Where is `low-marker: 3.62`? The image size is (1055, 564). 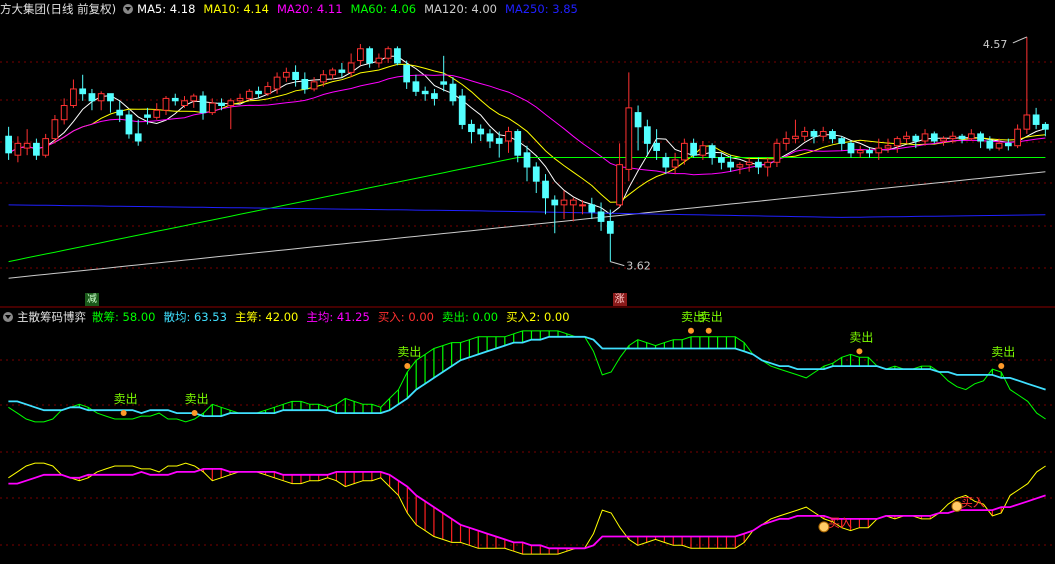
low-marker: 3.62 is located at coordinates (638, 266).